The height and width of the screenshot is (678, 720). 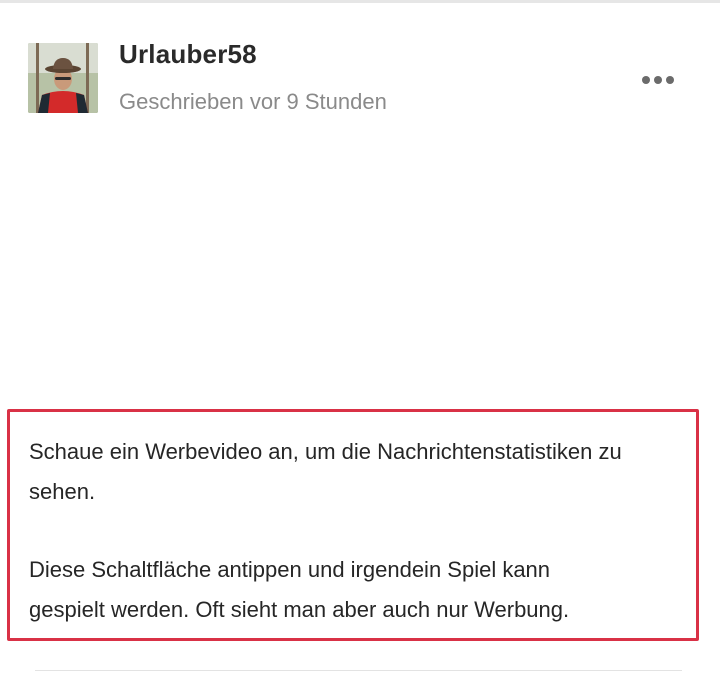 I want to click on post-timestamp: Geschrieben vor 9 Stunden, so click(x=253, y=101).